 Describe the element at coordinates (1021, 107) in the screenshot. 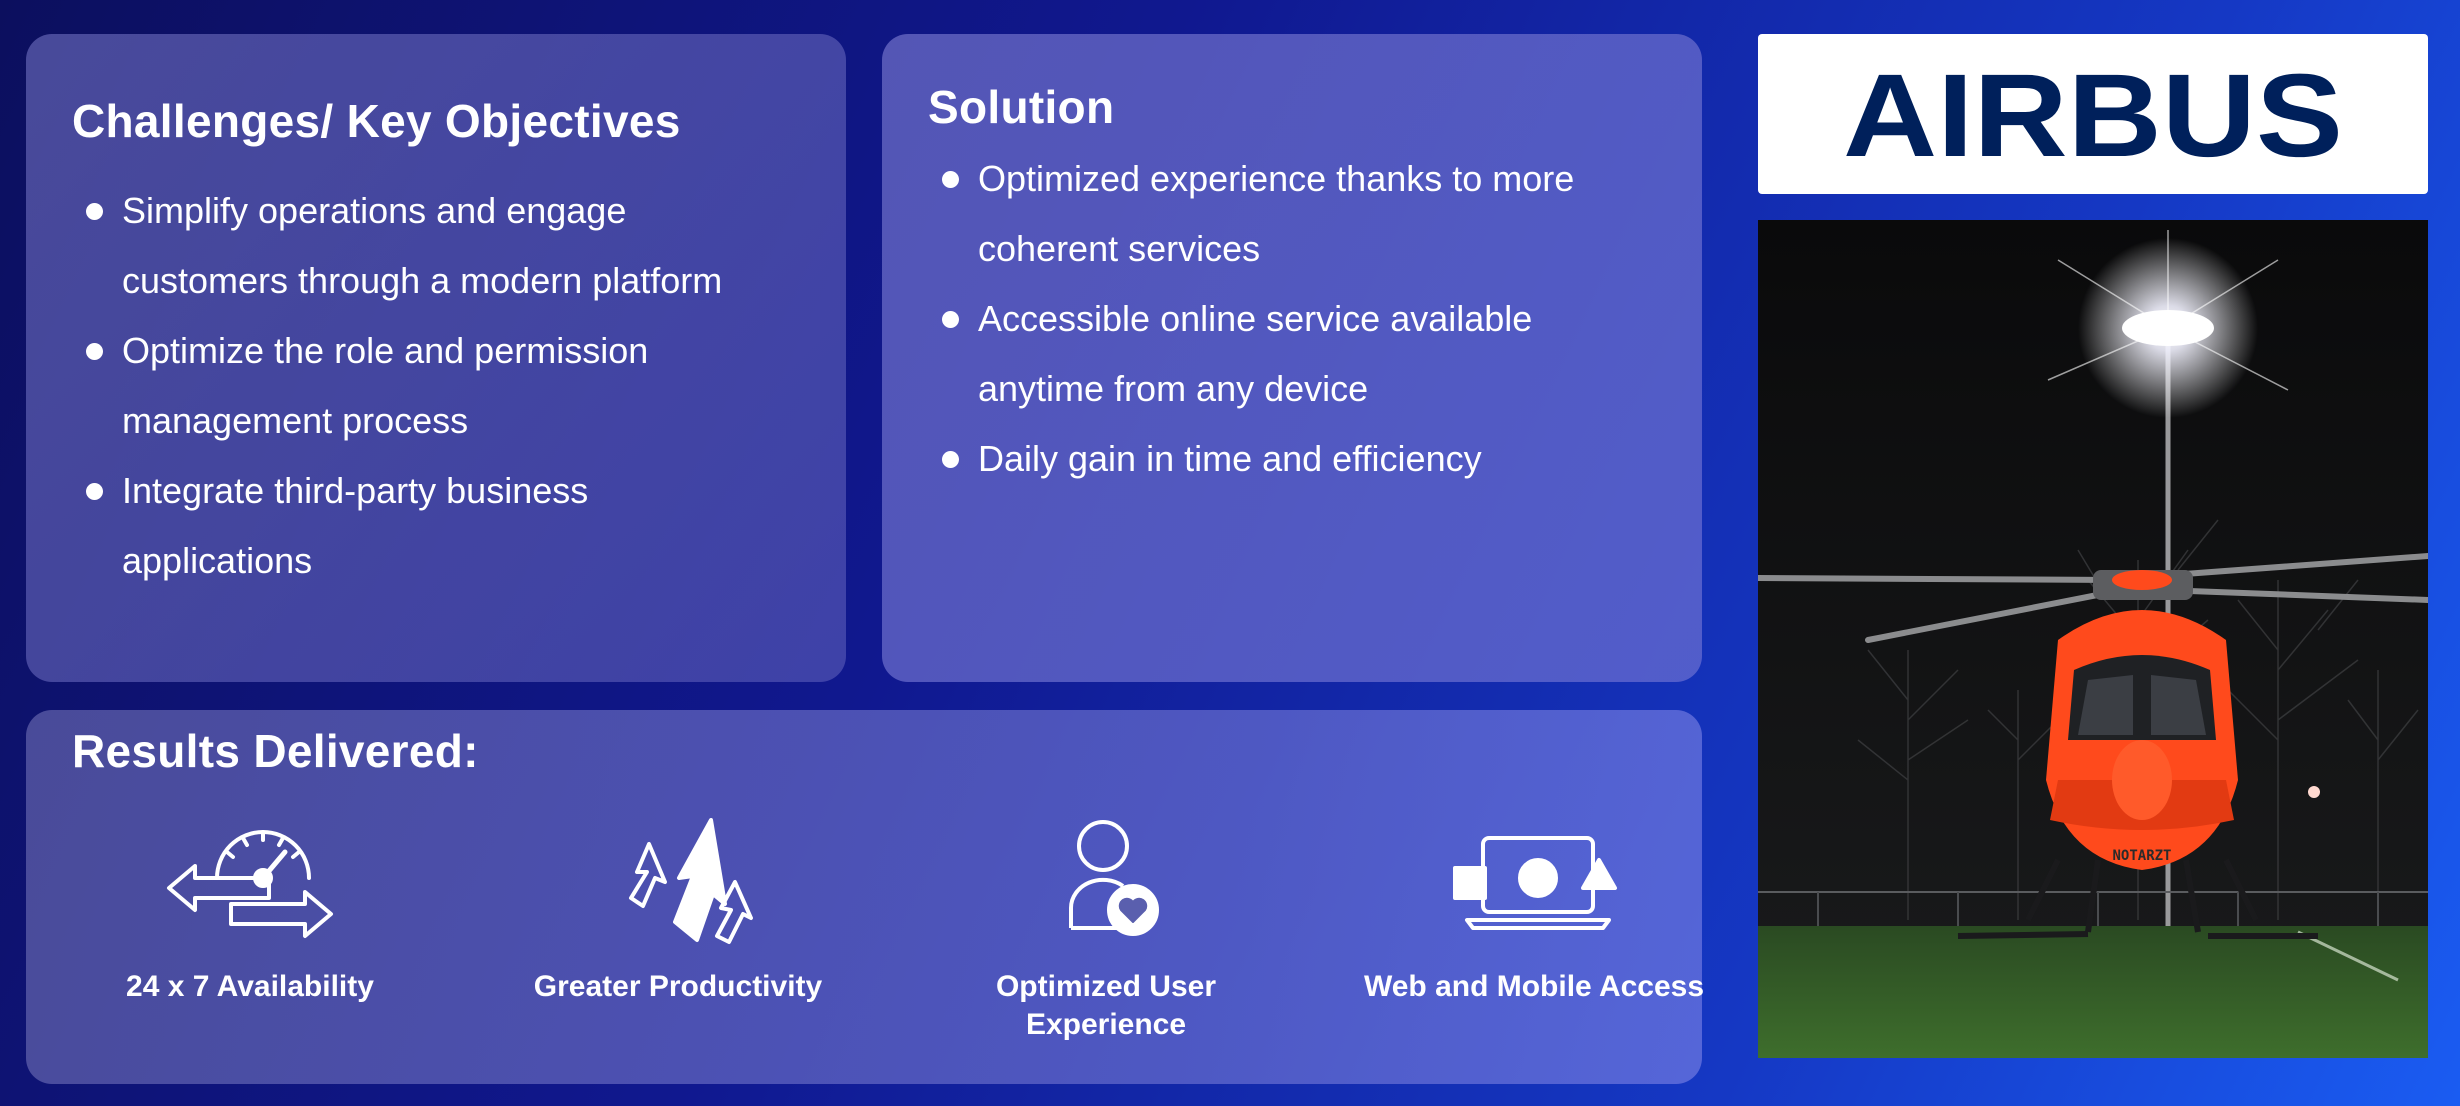

I see `solution-title: Solution` at that location.